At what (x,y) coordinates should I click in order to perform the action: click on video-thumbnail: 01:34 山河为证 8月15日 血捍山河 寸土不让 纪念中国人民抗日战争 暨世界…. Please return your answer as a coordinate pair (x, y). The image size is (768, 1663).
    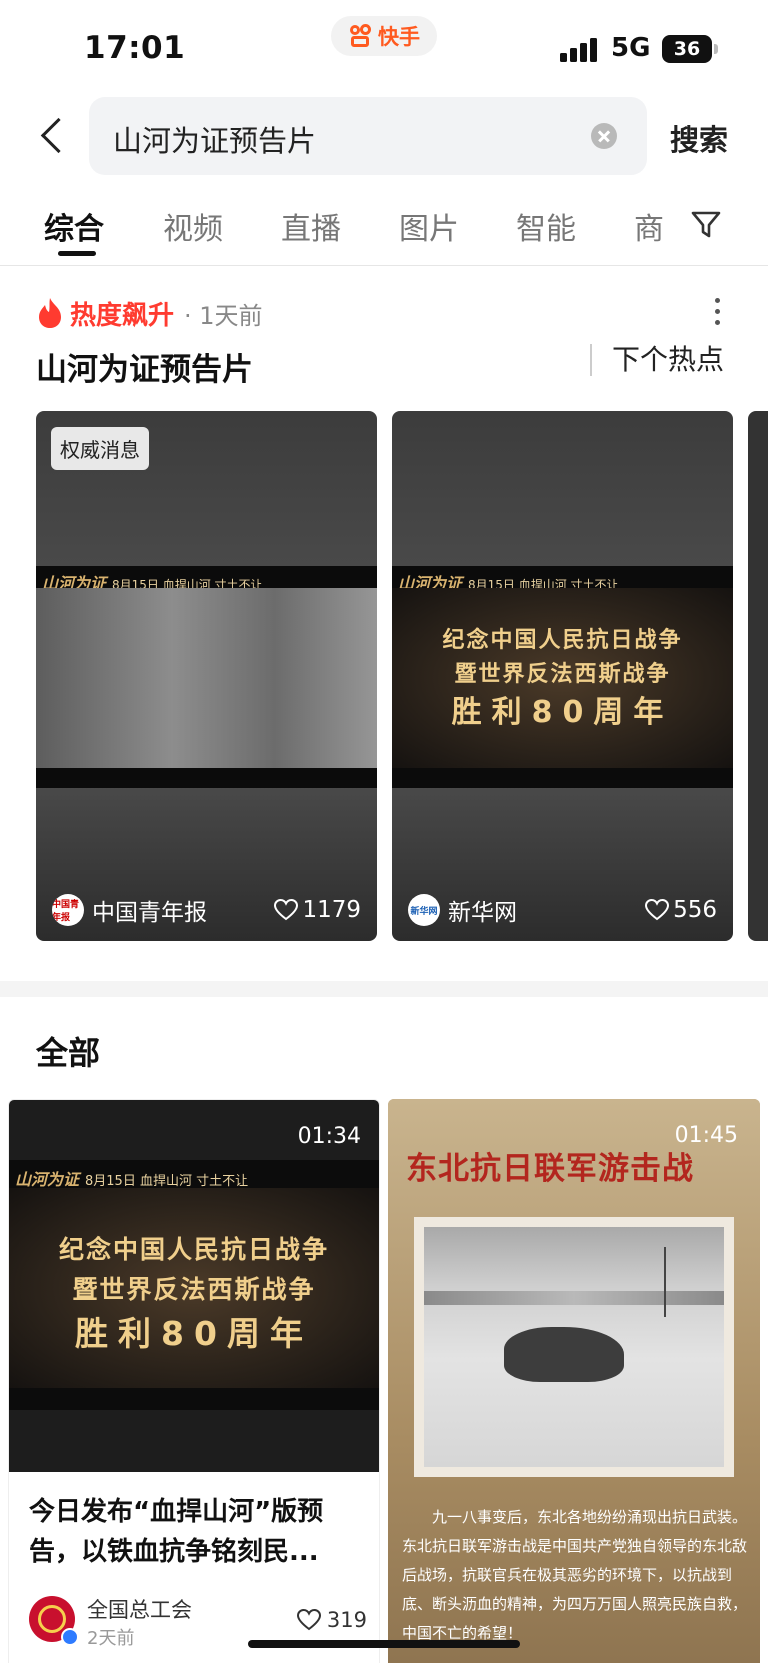
    Looking at the image, I should click on (194, 1286).